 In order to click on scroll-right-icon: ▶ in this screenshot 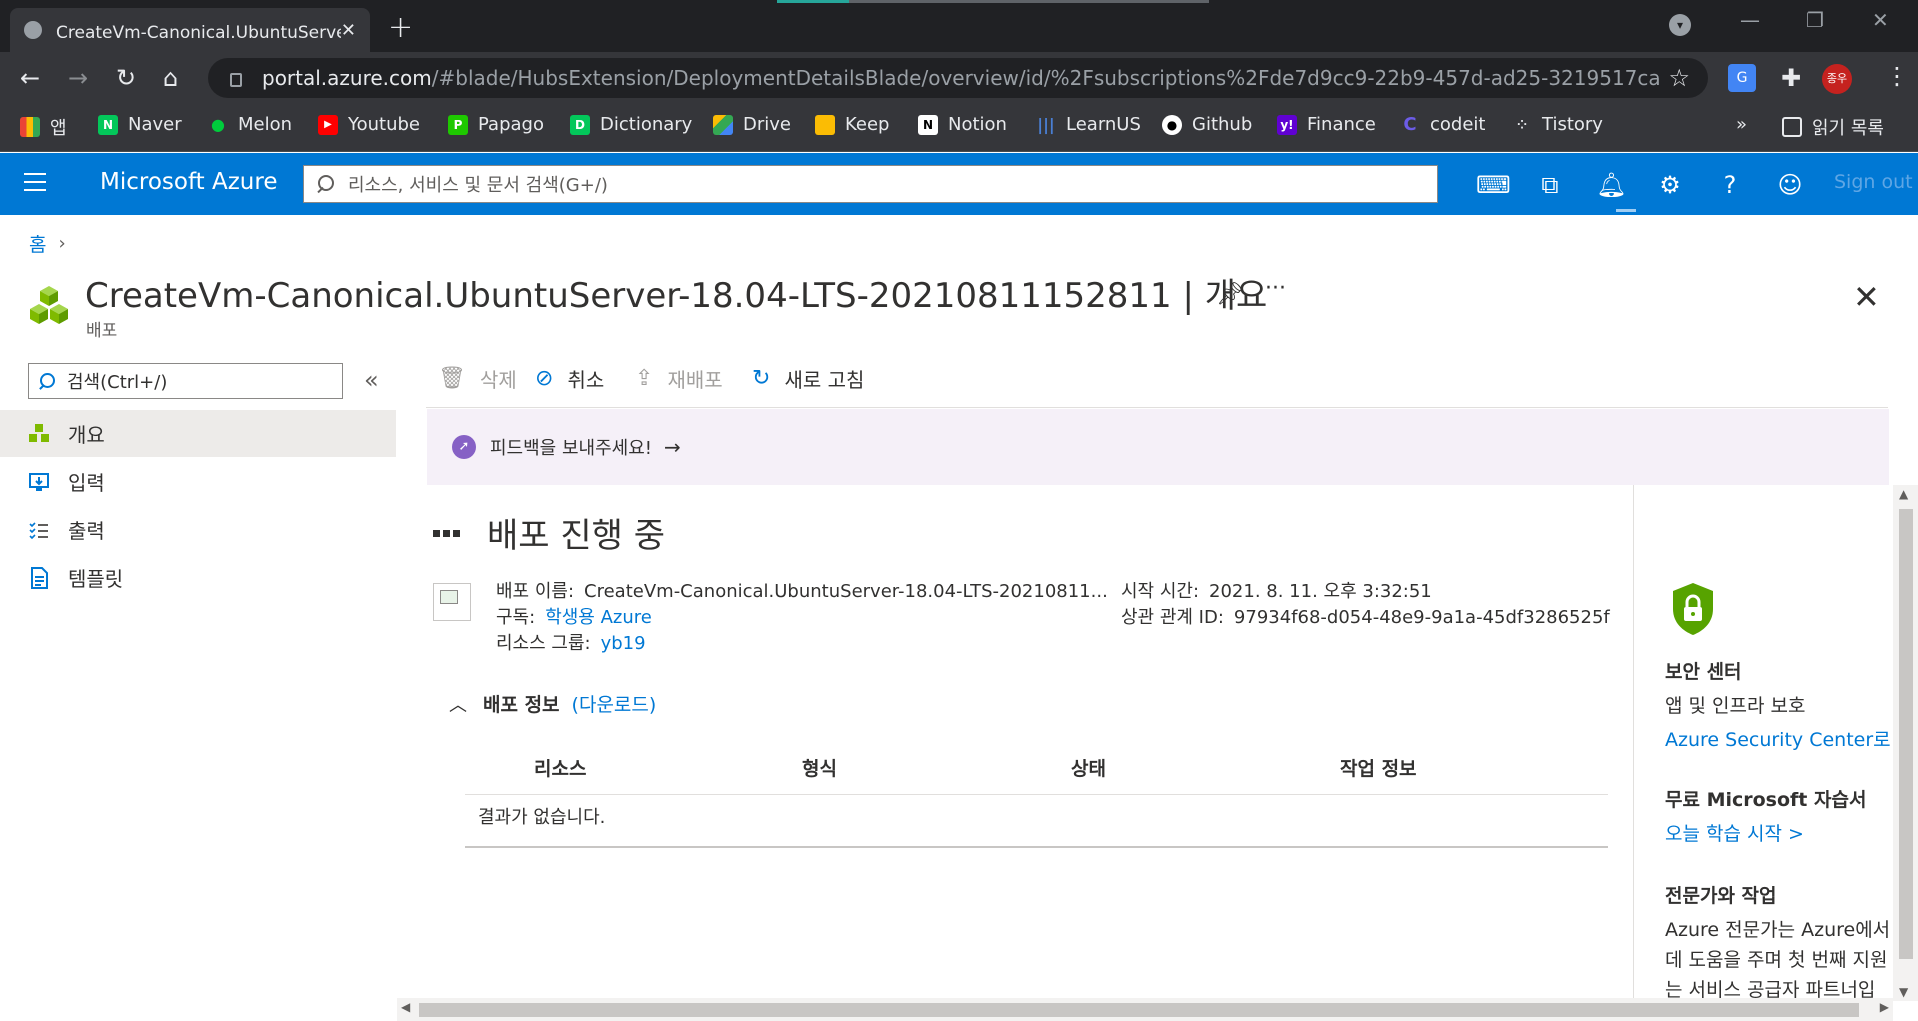, I will do `click(1884, 1007)`.